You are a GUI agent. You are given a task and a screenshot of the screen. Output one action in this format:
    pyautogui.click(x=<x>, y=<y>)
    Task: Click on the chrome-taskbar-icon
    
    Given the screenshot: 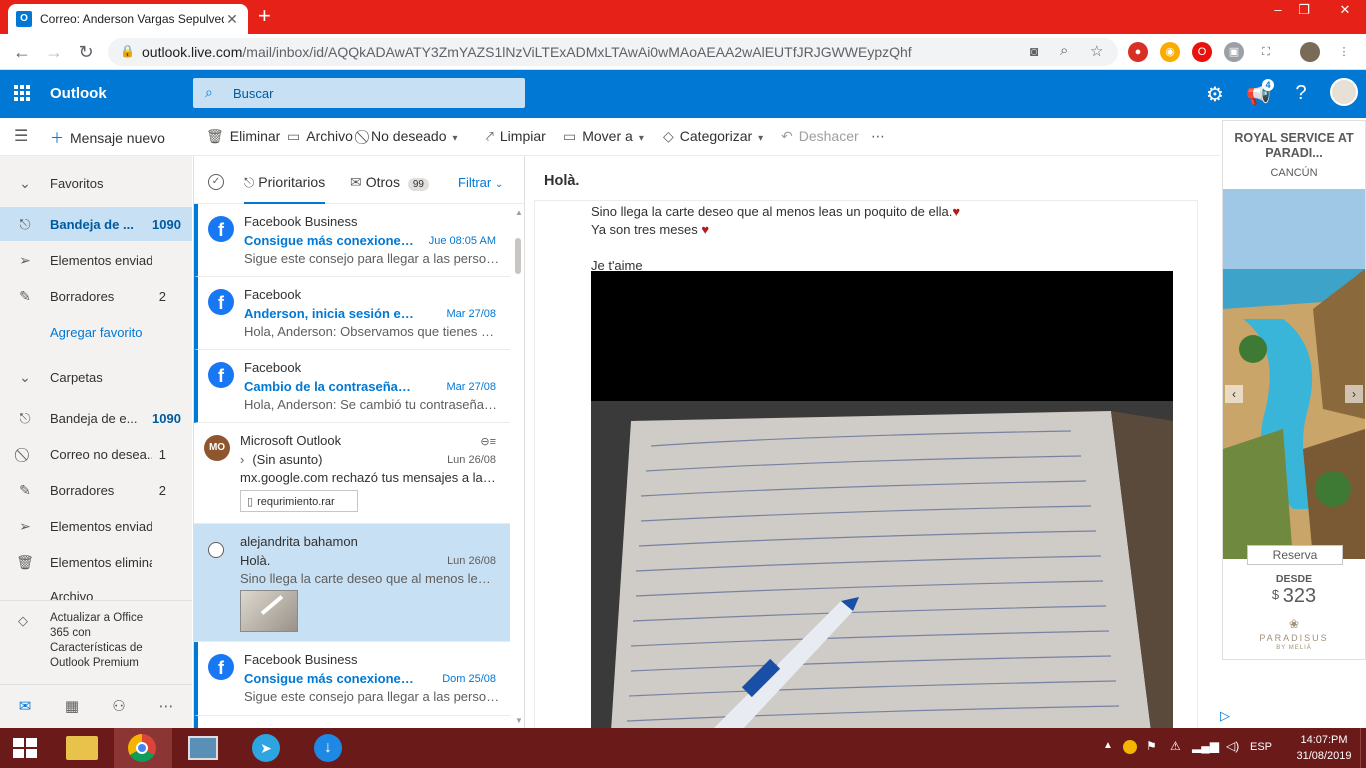 What is the action you would take?
    pyautogui.click(x=143, y=748)
    